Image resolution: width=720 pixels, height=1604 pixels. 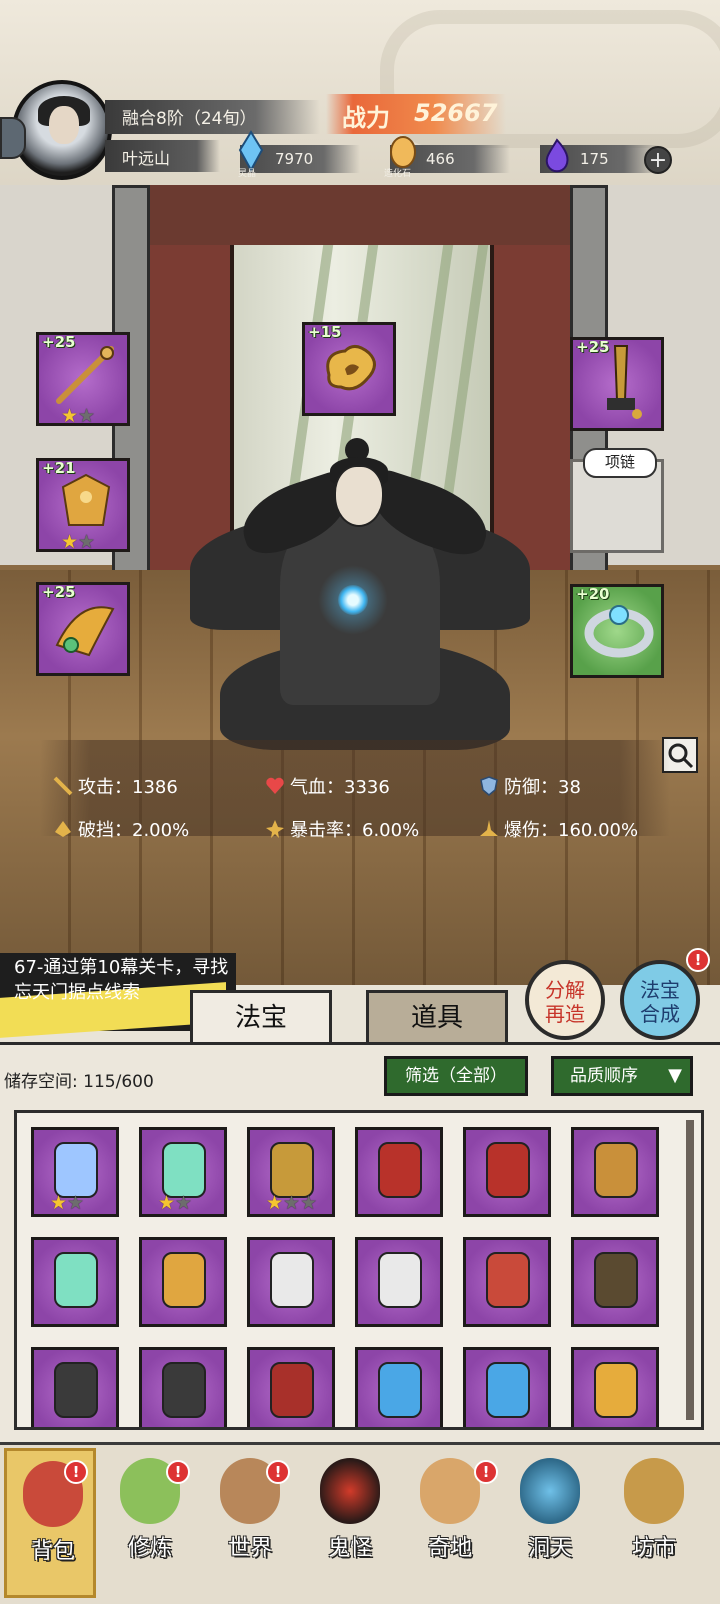 I want to click on star-rating: ★★★, so click(x=292, y=1203).